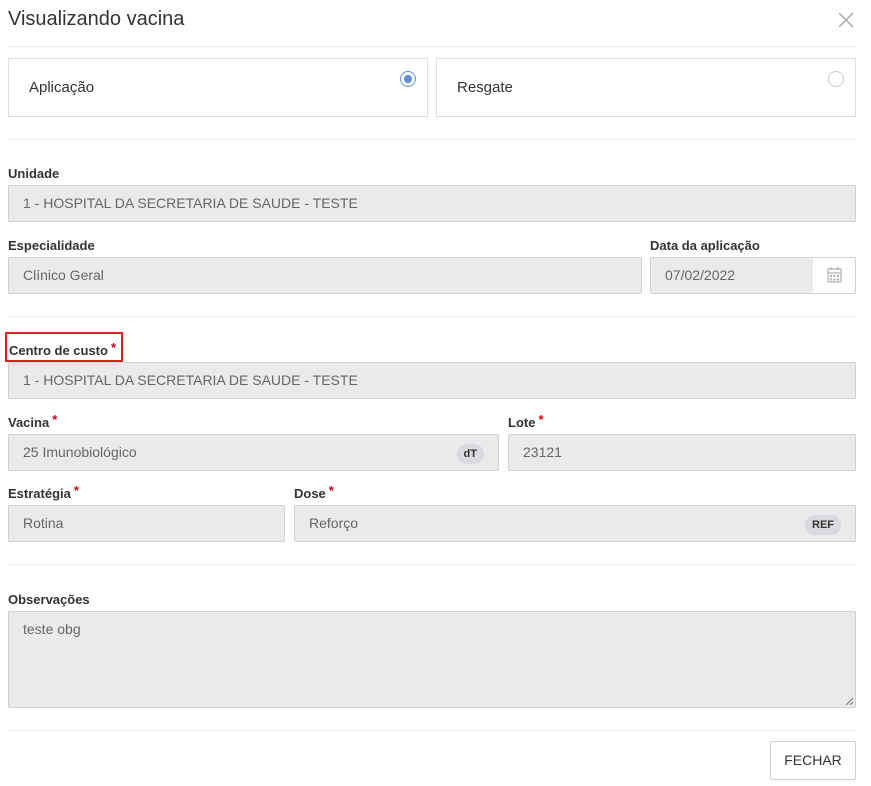 This screenshot has height=786, width=871. What do you see at coordinates (846, 20) in the screenshot?
I see `close-icon` at bounding box center [846, 20].